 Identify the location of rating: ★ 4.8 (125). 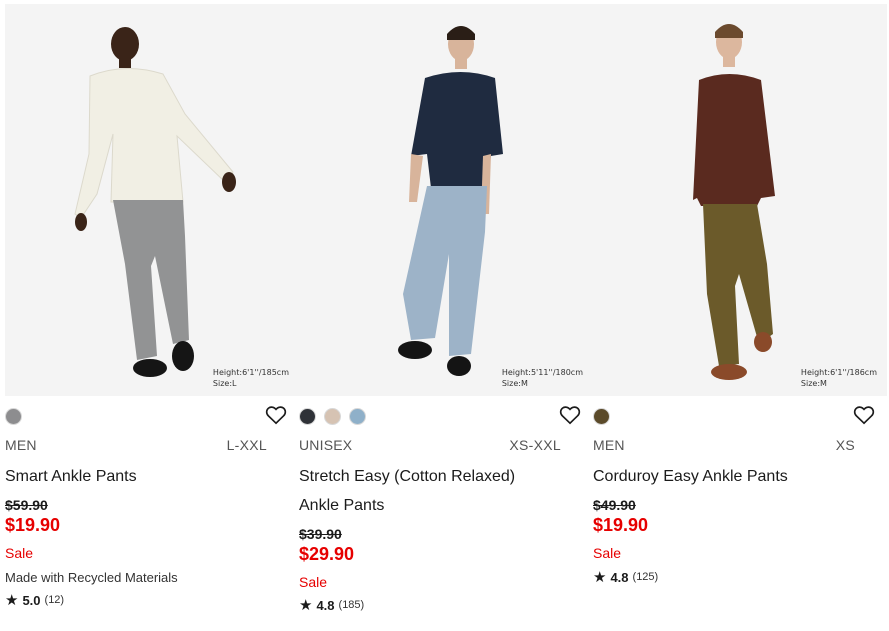
(625, 577).